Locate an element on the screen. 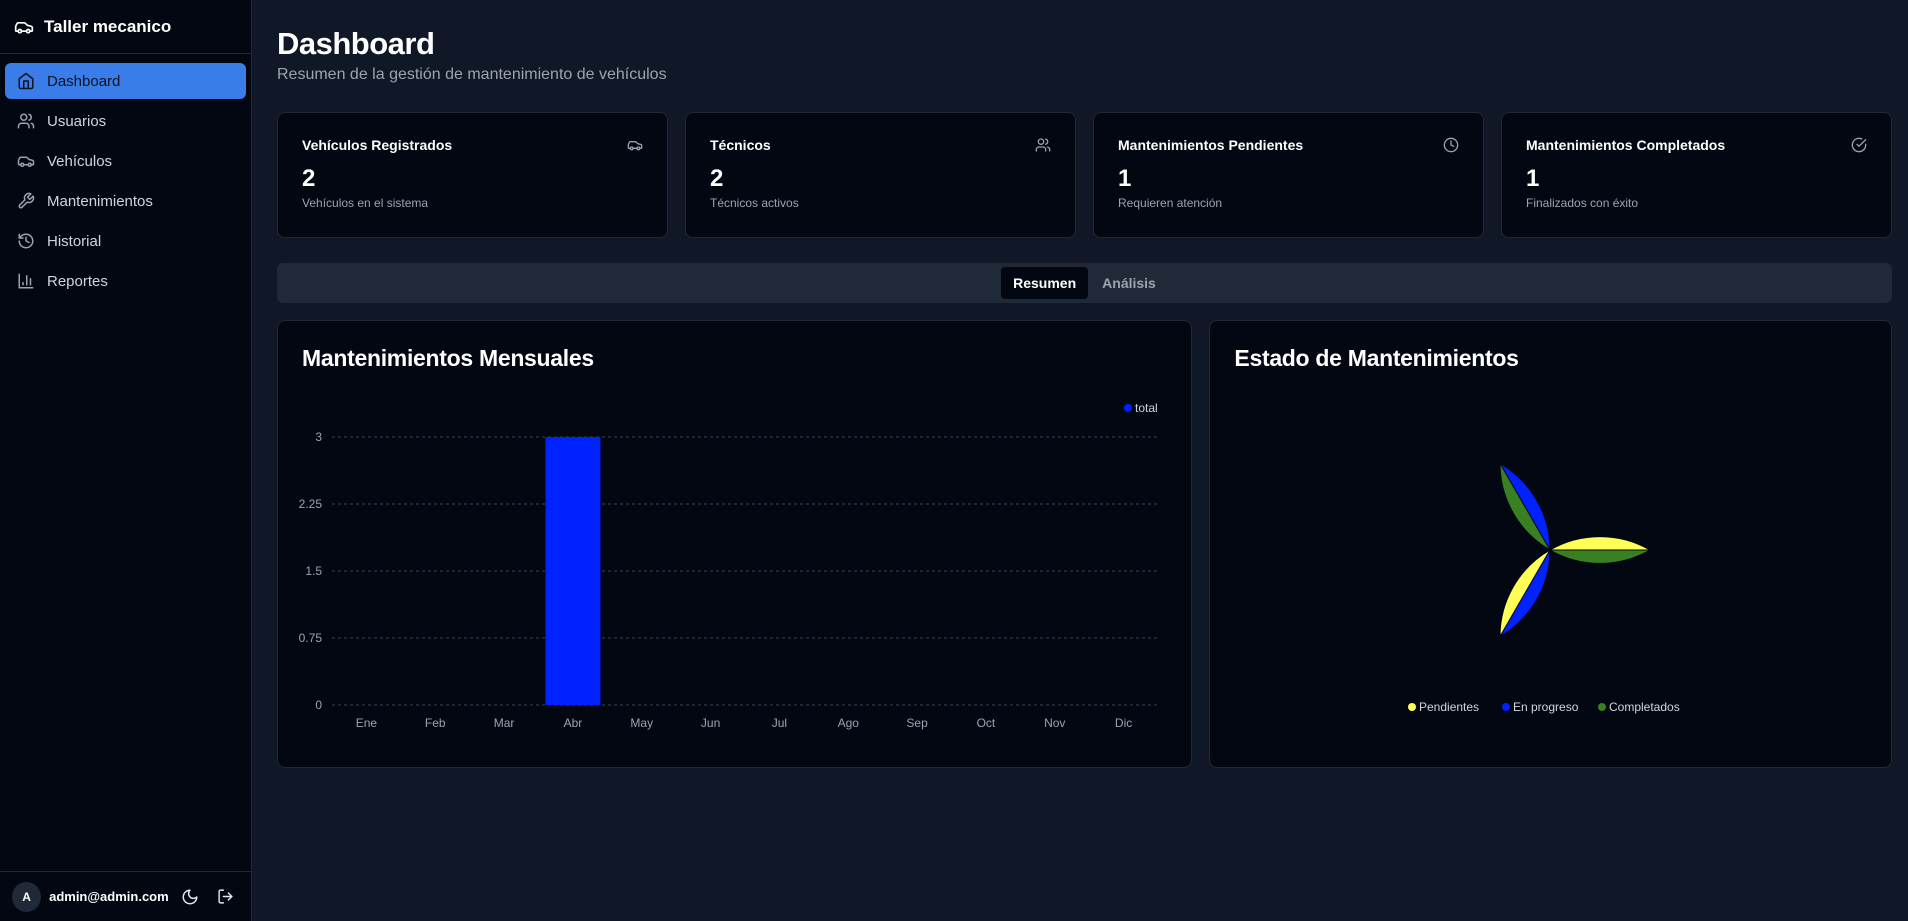  home-icon is located at coordinates (26, 81).